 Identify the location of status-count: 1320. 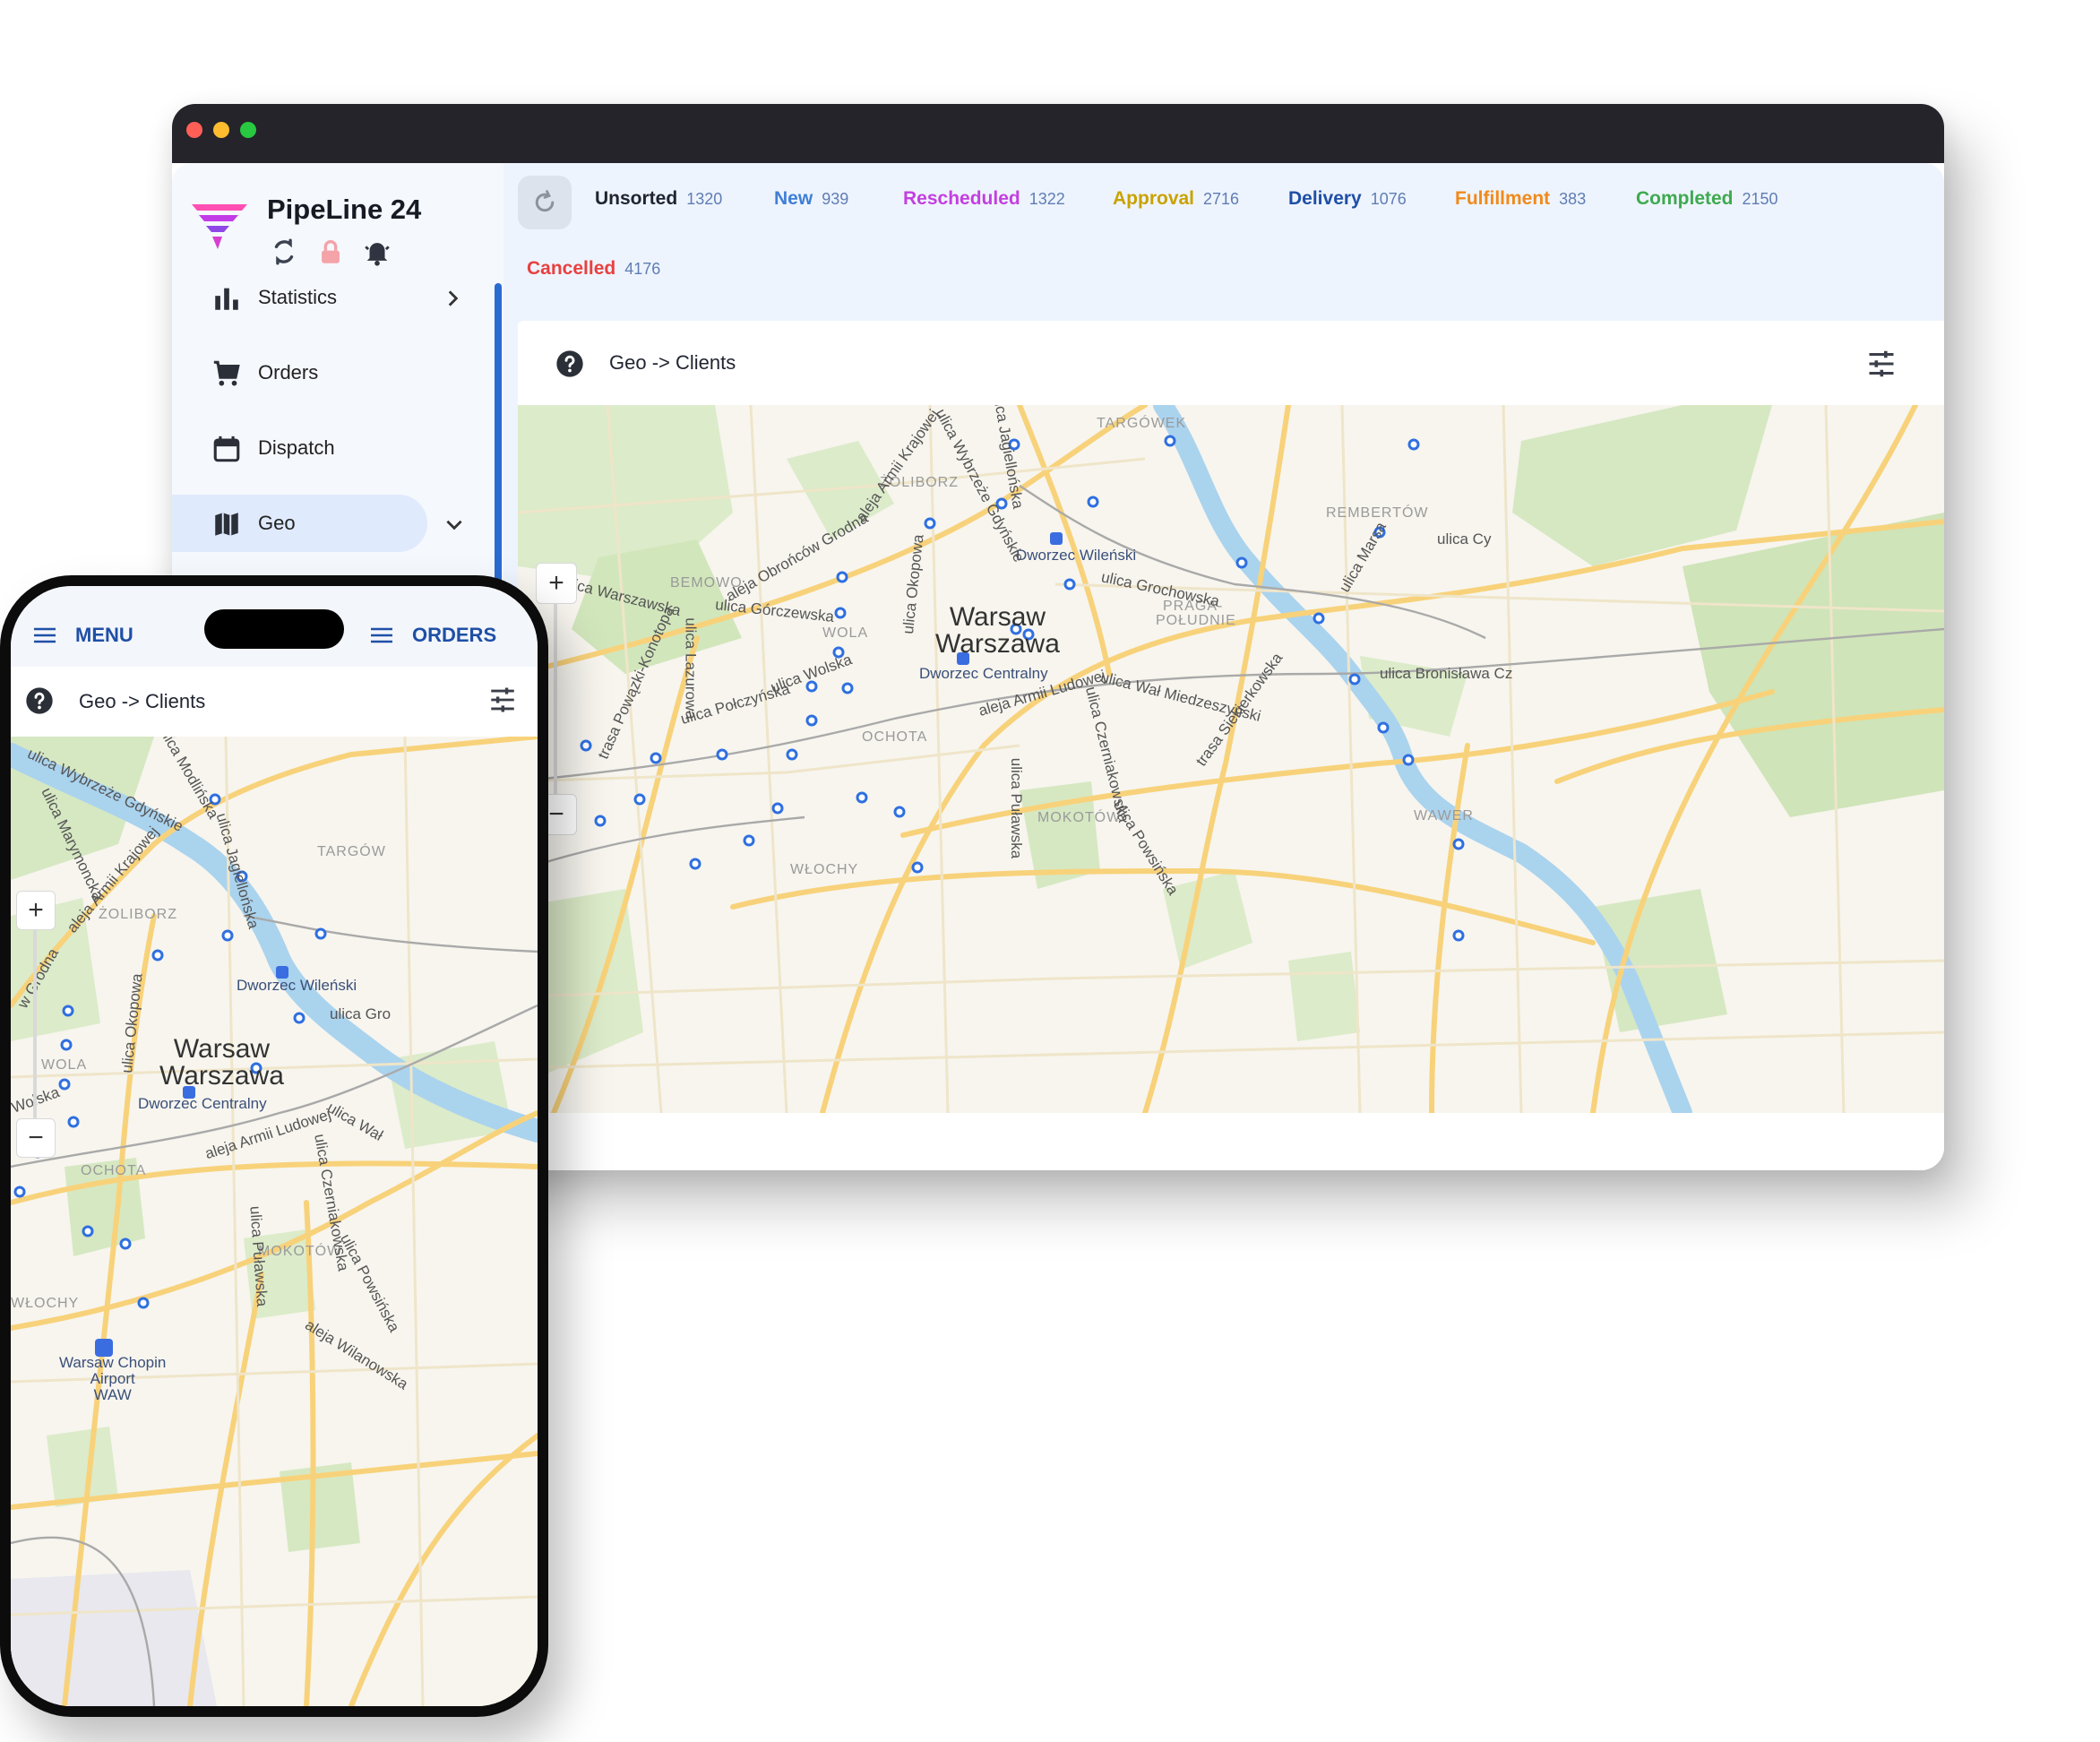
(704, 199).